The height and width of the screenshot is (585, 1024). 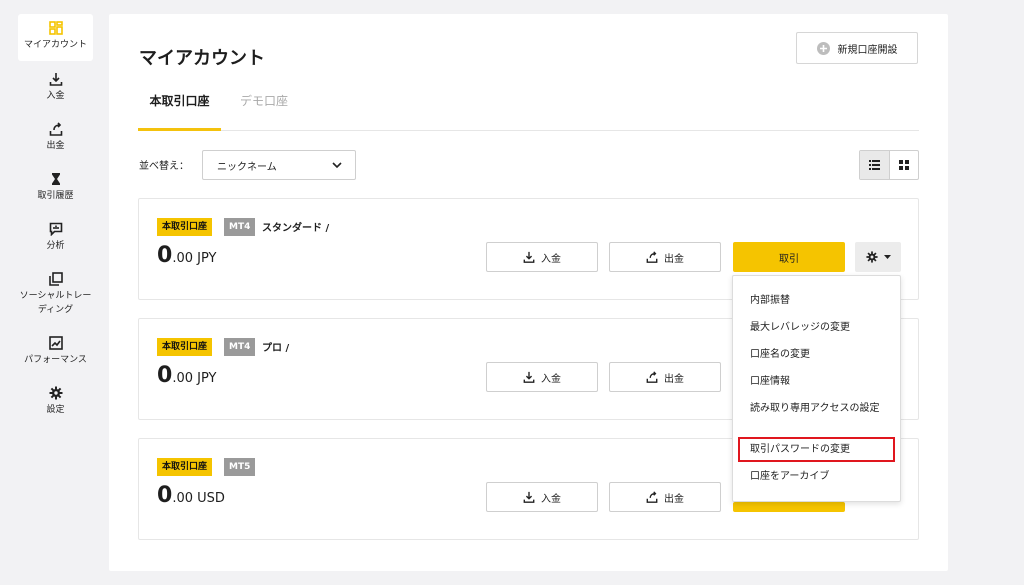 What do you see at coordinates (337, 165) in the screenshot?
I see `chevron-down-icon` at bounding box center [337, 165].